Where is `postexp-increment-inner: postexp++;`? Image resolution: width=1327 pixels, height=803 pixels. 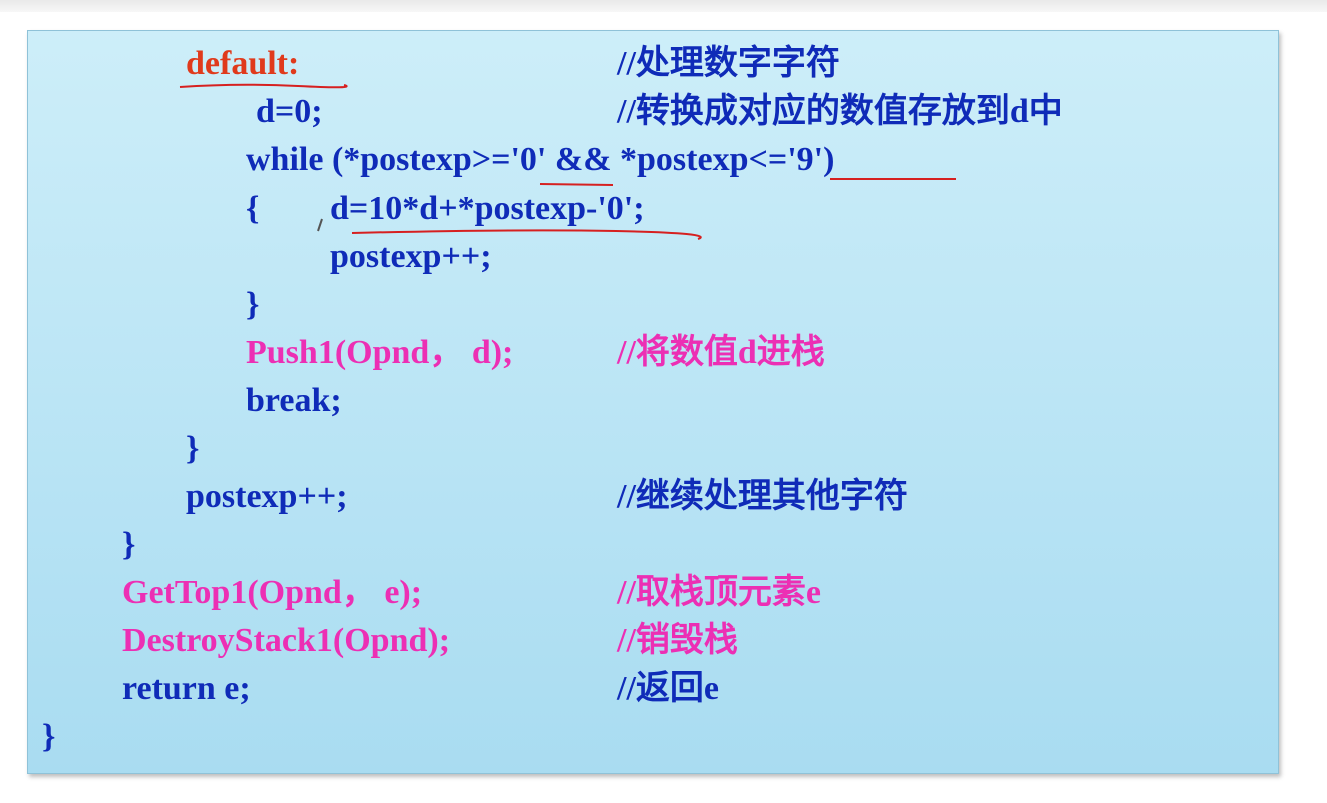 postexp-increment-inner: postexp++; is located at coordinates (411, 256).